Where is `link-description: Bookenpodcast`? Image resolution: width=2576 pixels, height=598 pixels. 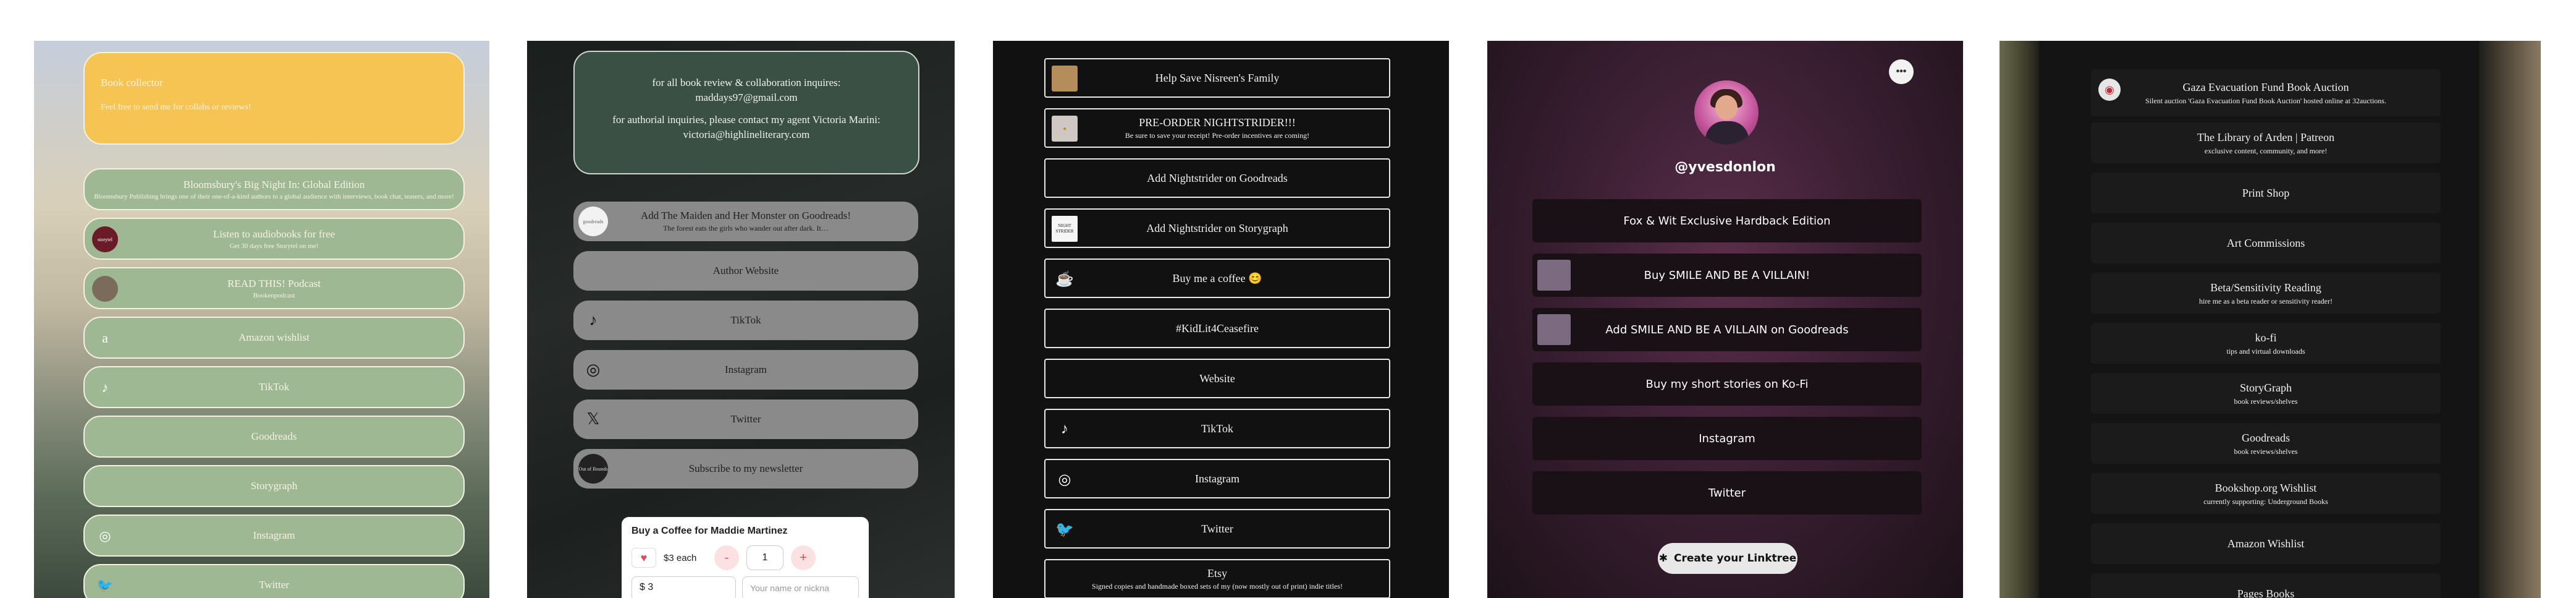 link-description: Bookenpodcast is located at coordinates (274, 295).